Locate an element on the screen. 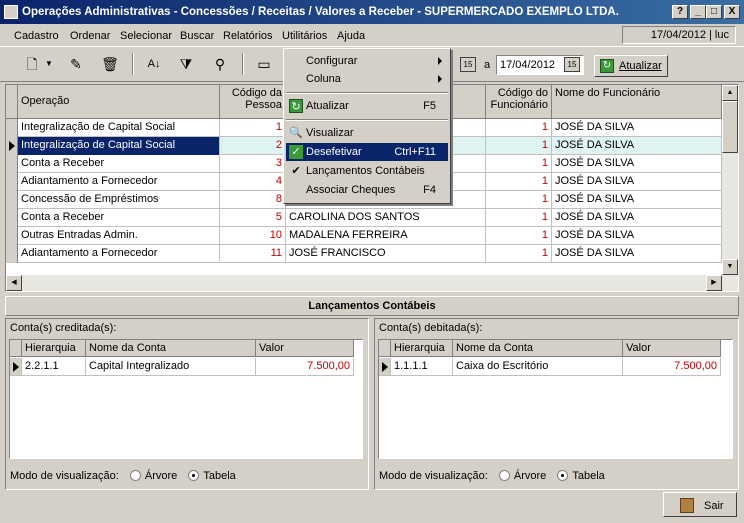 The image size is (744, 523). menu-utilitarios: Utilitários is located at coordinates (304, 36).